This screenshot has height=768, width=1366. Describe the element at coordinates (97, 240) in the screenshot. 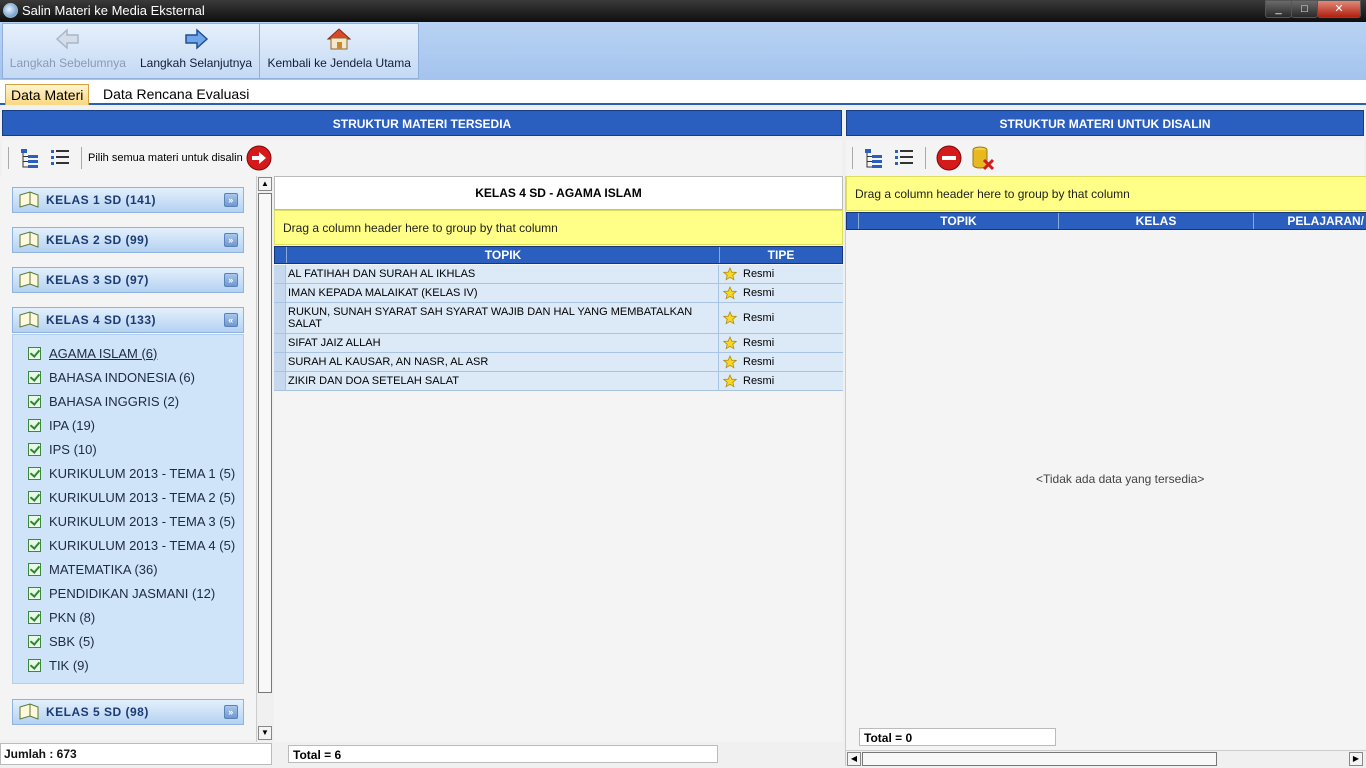

I see `accordion-group-label: KELAS 2 SD (99)` at that location.